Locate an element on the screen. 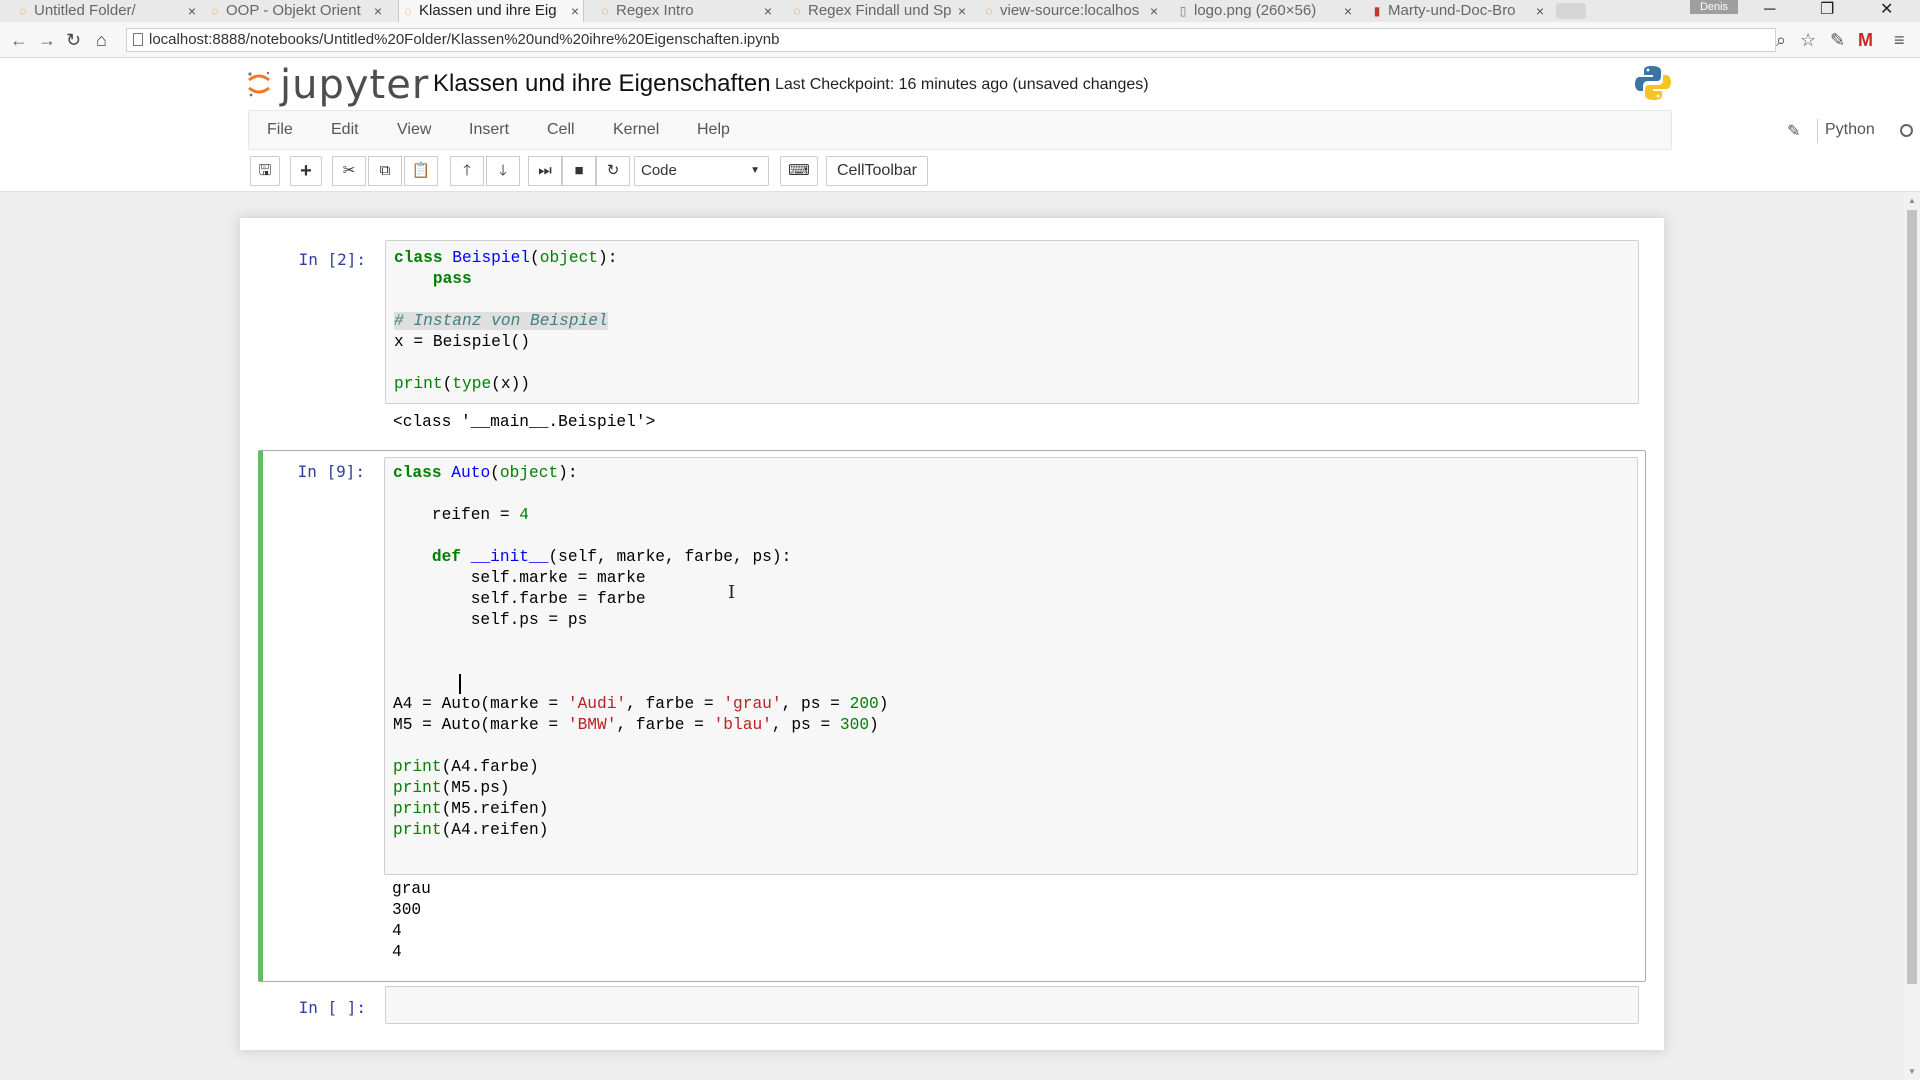 The width and height of the screenshot is (1920, 1080). interrupt-kernel-button: ■ is located at coordinates (579, 171).